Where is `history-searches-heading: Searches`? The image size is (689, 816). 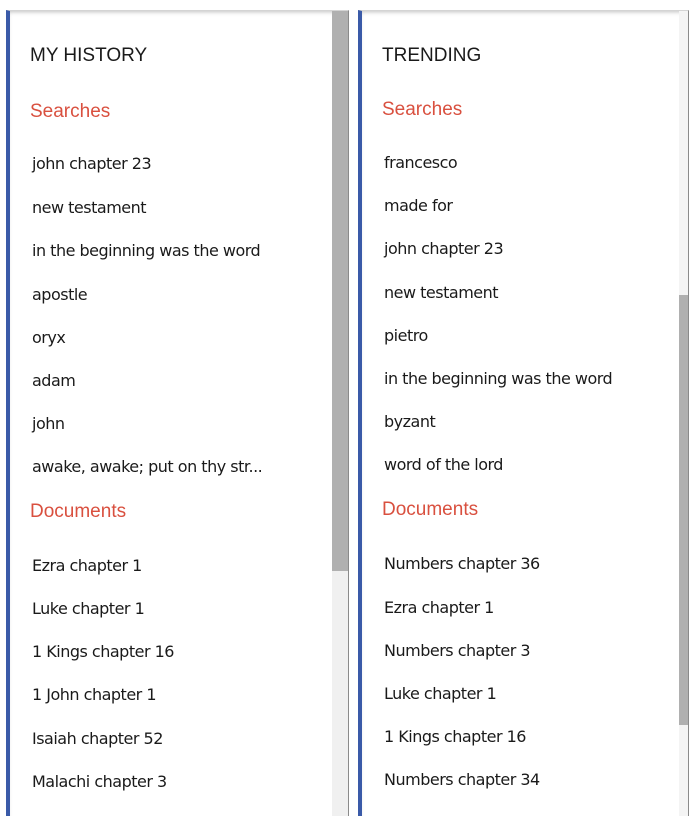
history-searches-heading: Searches is located at coordinates (70, 111).